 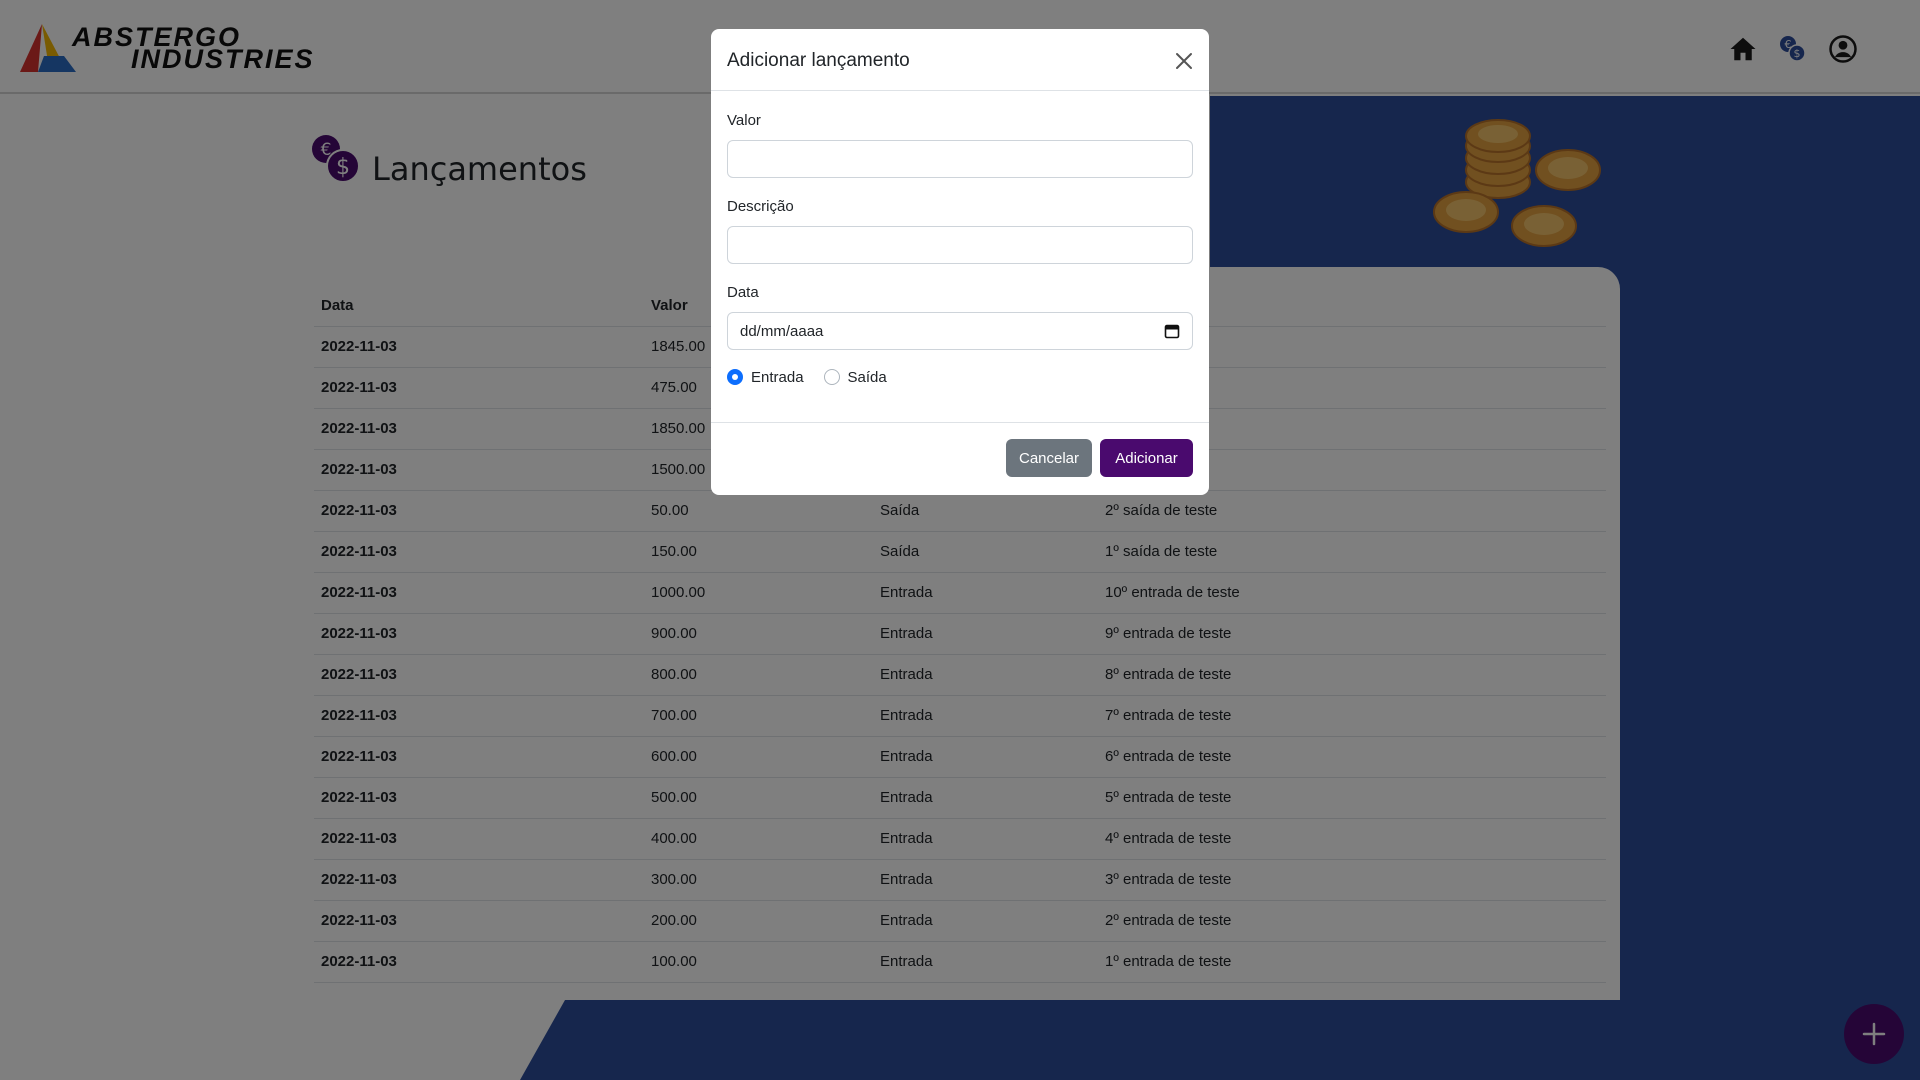 What do you see at coordinates (735, 377) in the screenshot?
I see `radio-entrada-control` at bounding box center [735, 377].